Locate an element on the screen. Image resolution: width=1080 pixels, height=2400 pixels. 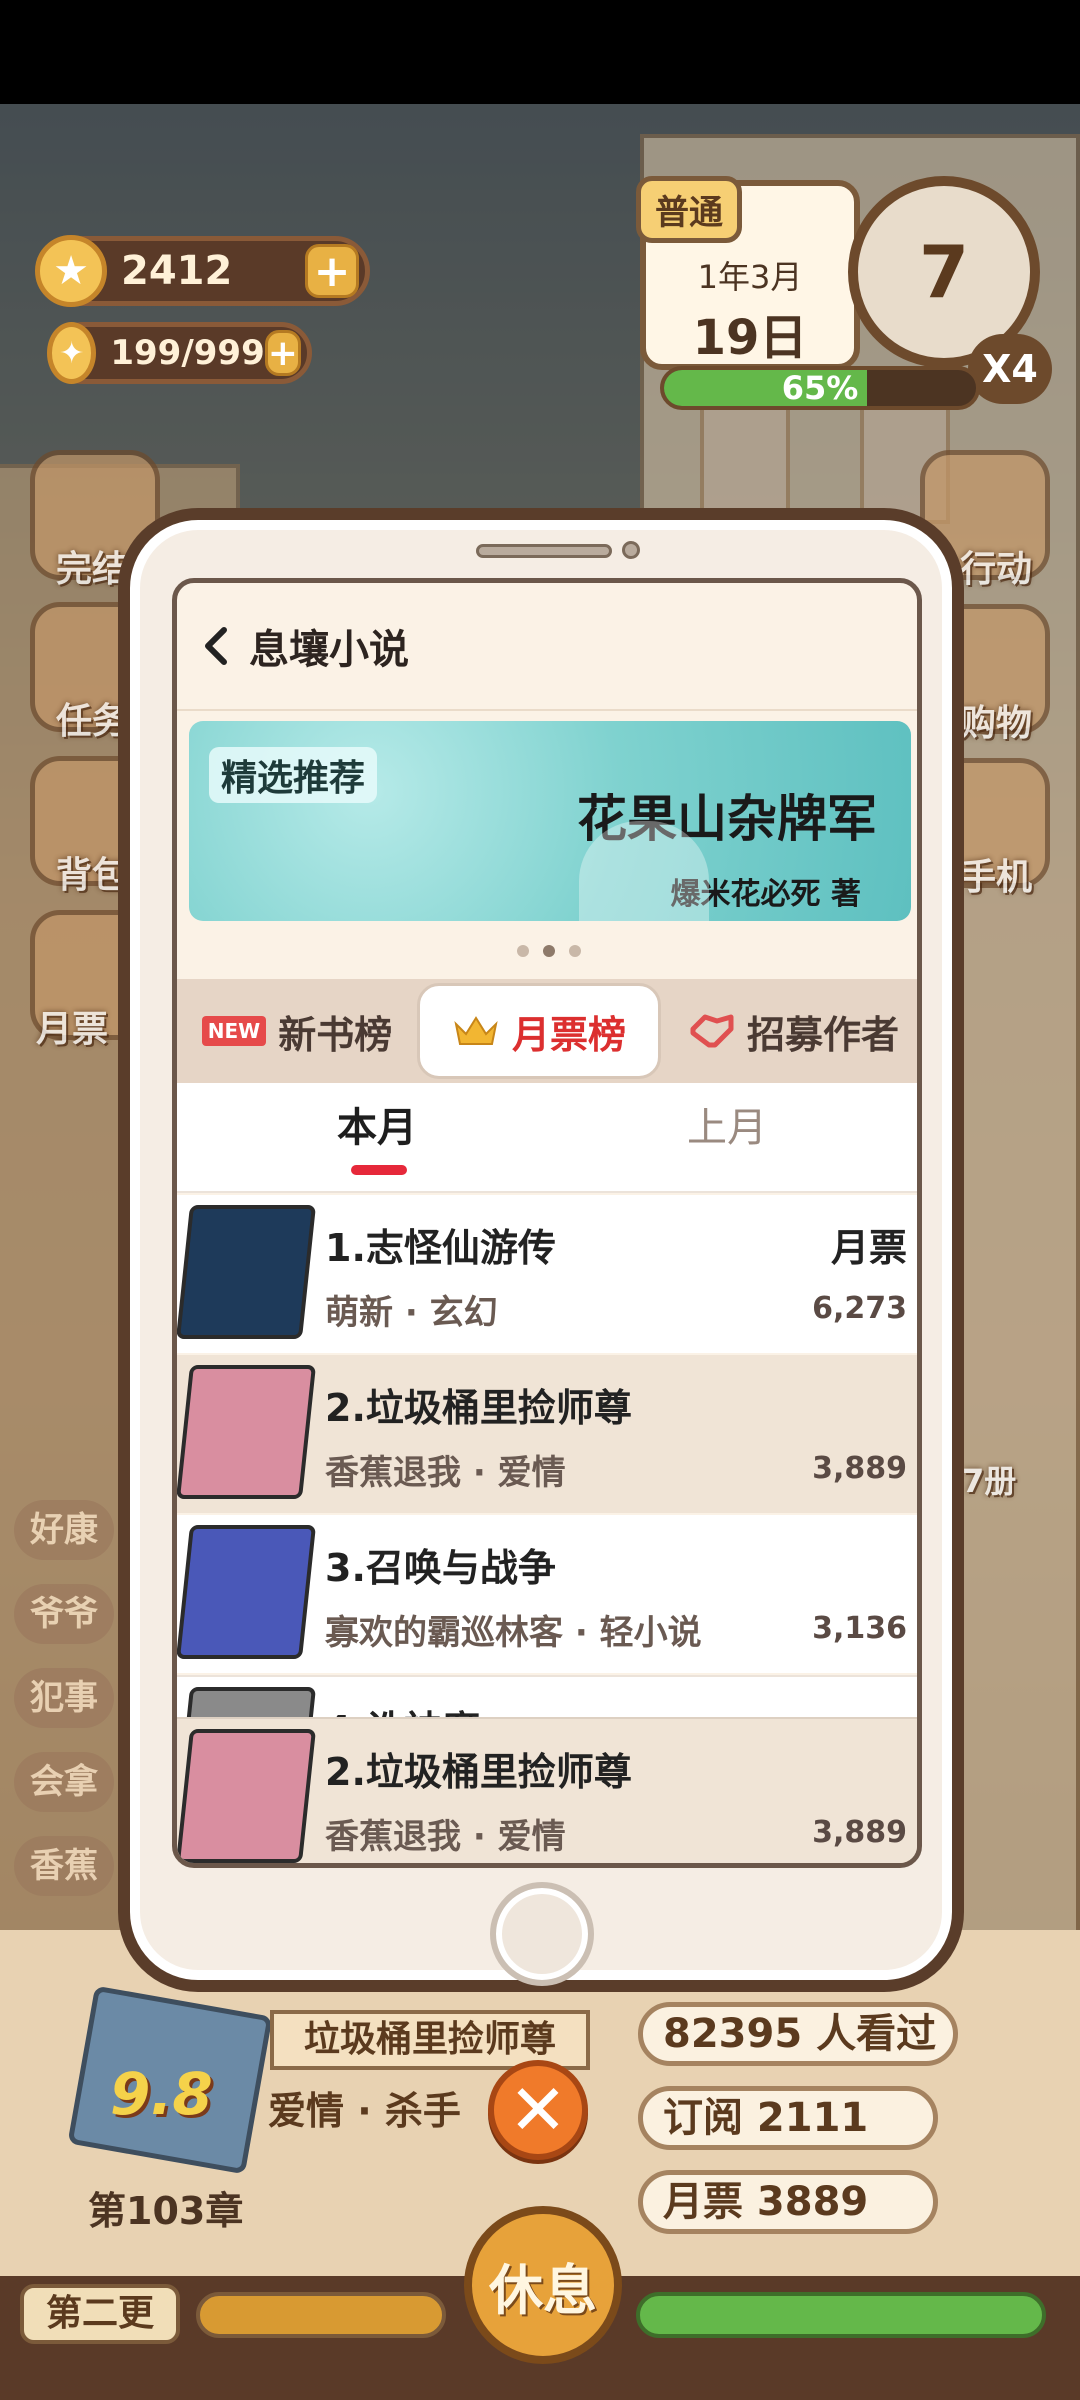
calendar-widget: 普通 1年3月 19日 is located at coordinates (748, 273).